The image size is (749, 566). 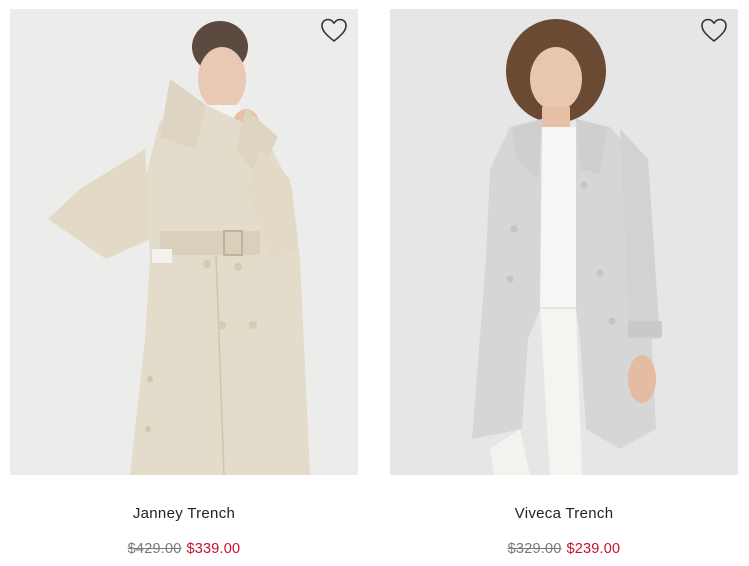 I want to click on sale-price: $239.00, so click(x=593, y=549).